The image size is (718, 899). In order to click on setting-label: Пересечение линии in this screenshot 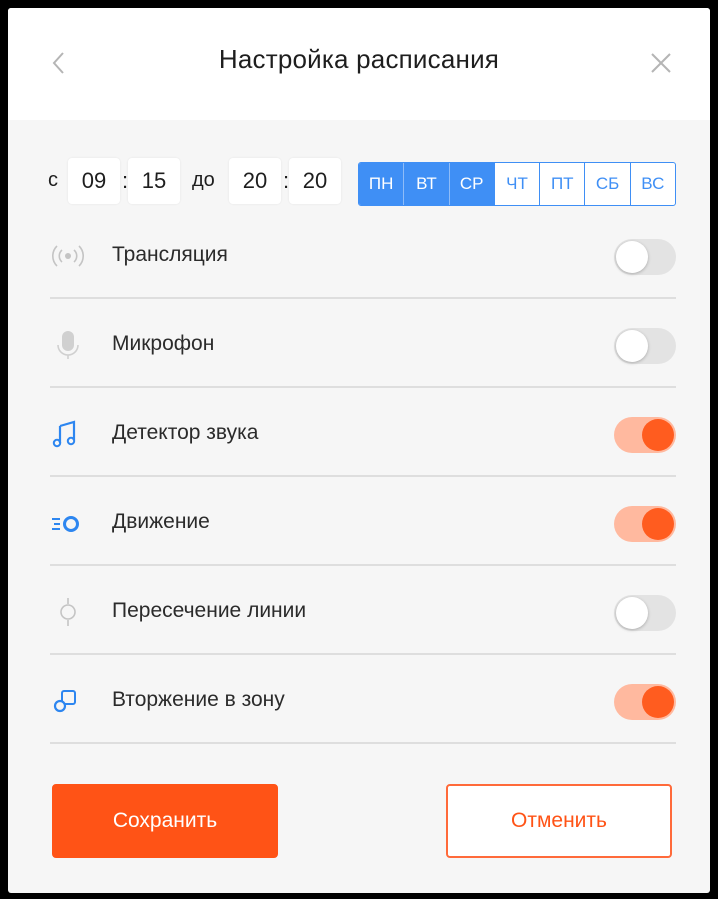, I will do `click(209, 610)`.